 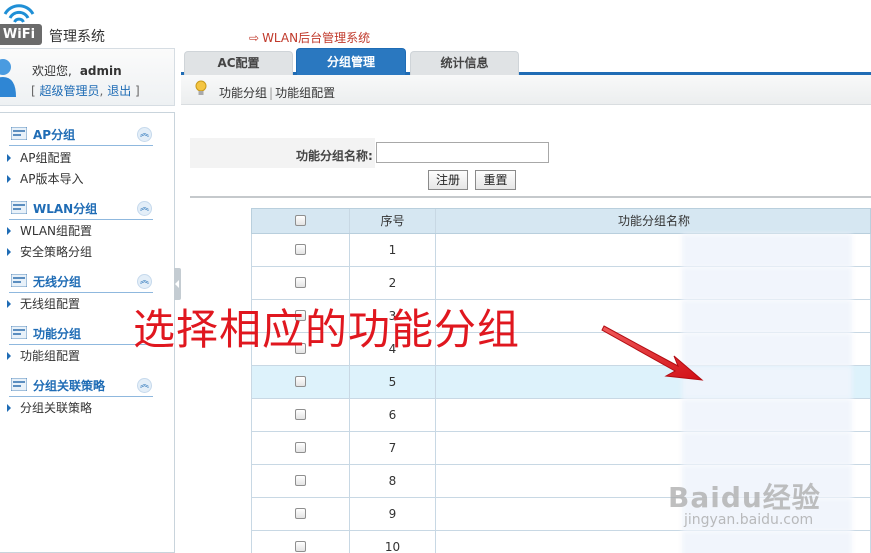 I want to click on welcome-label: 欢迎您,, so click(x=52, y=71).